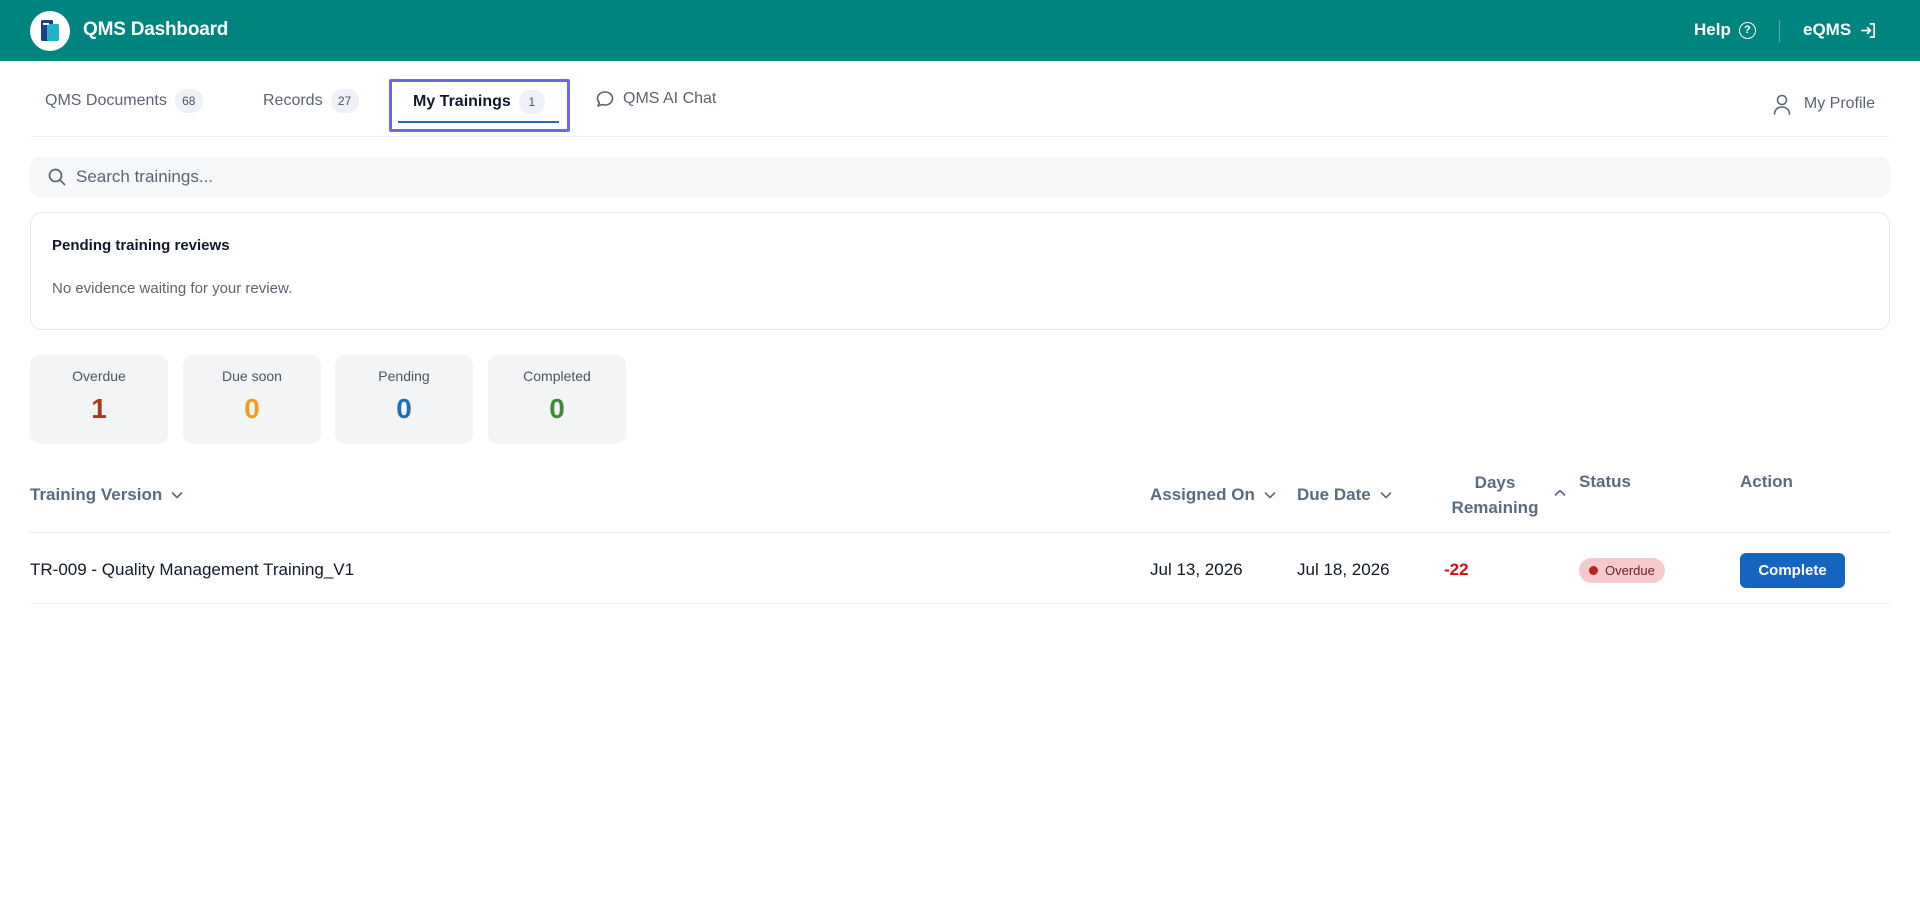  I want to click on eqms-link: eQMS, so click(1840, 30).